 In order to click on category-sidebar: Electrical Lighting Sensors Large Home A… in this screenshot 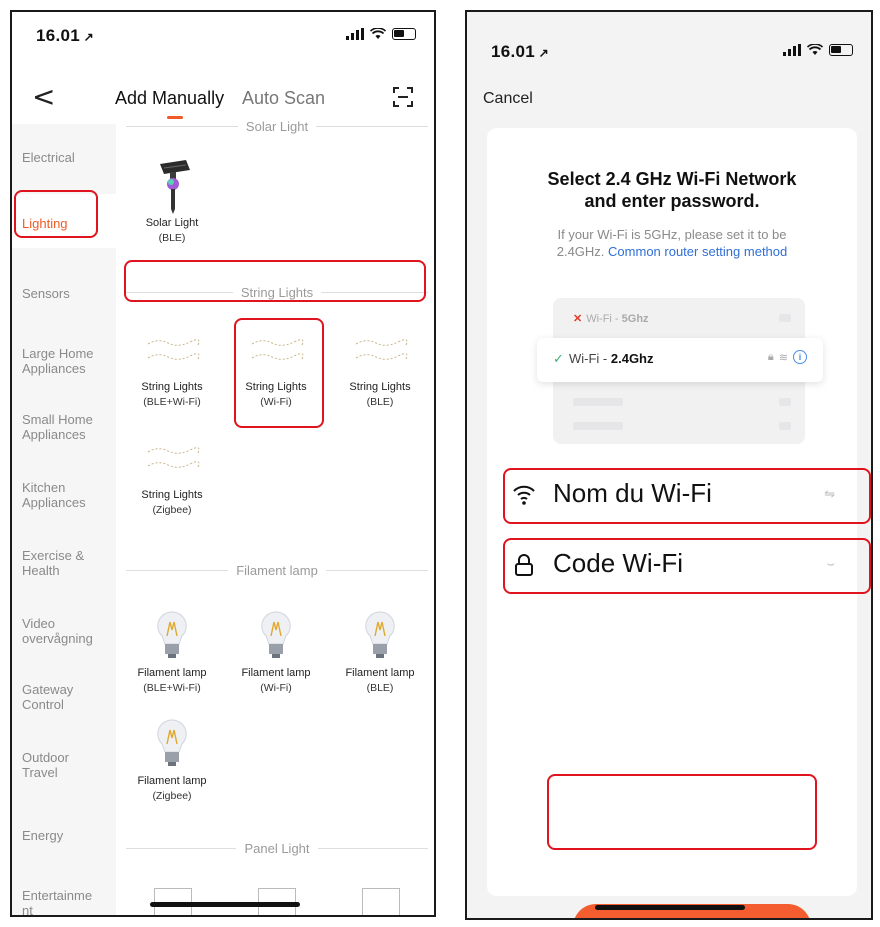, I will do `click(64, 519)`.